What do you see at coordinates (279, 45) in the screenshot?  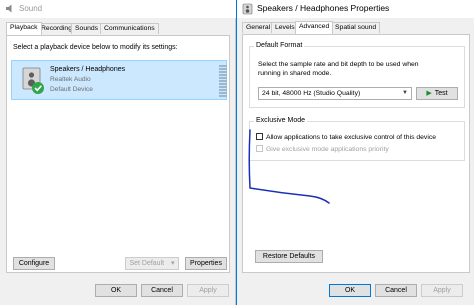 I see `default-format-label: Default Format` at bounding box center [279, 45].